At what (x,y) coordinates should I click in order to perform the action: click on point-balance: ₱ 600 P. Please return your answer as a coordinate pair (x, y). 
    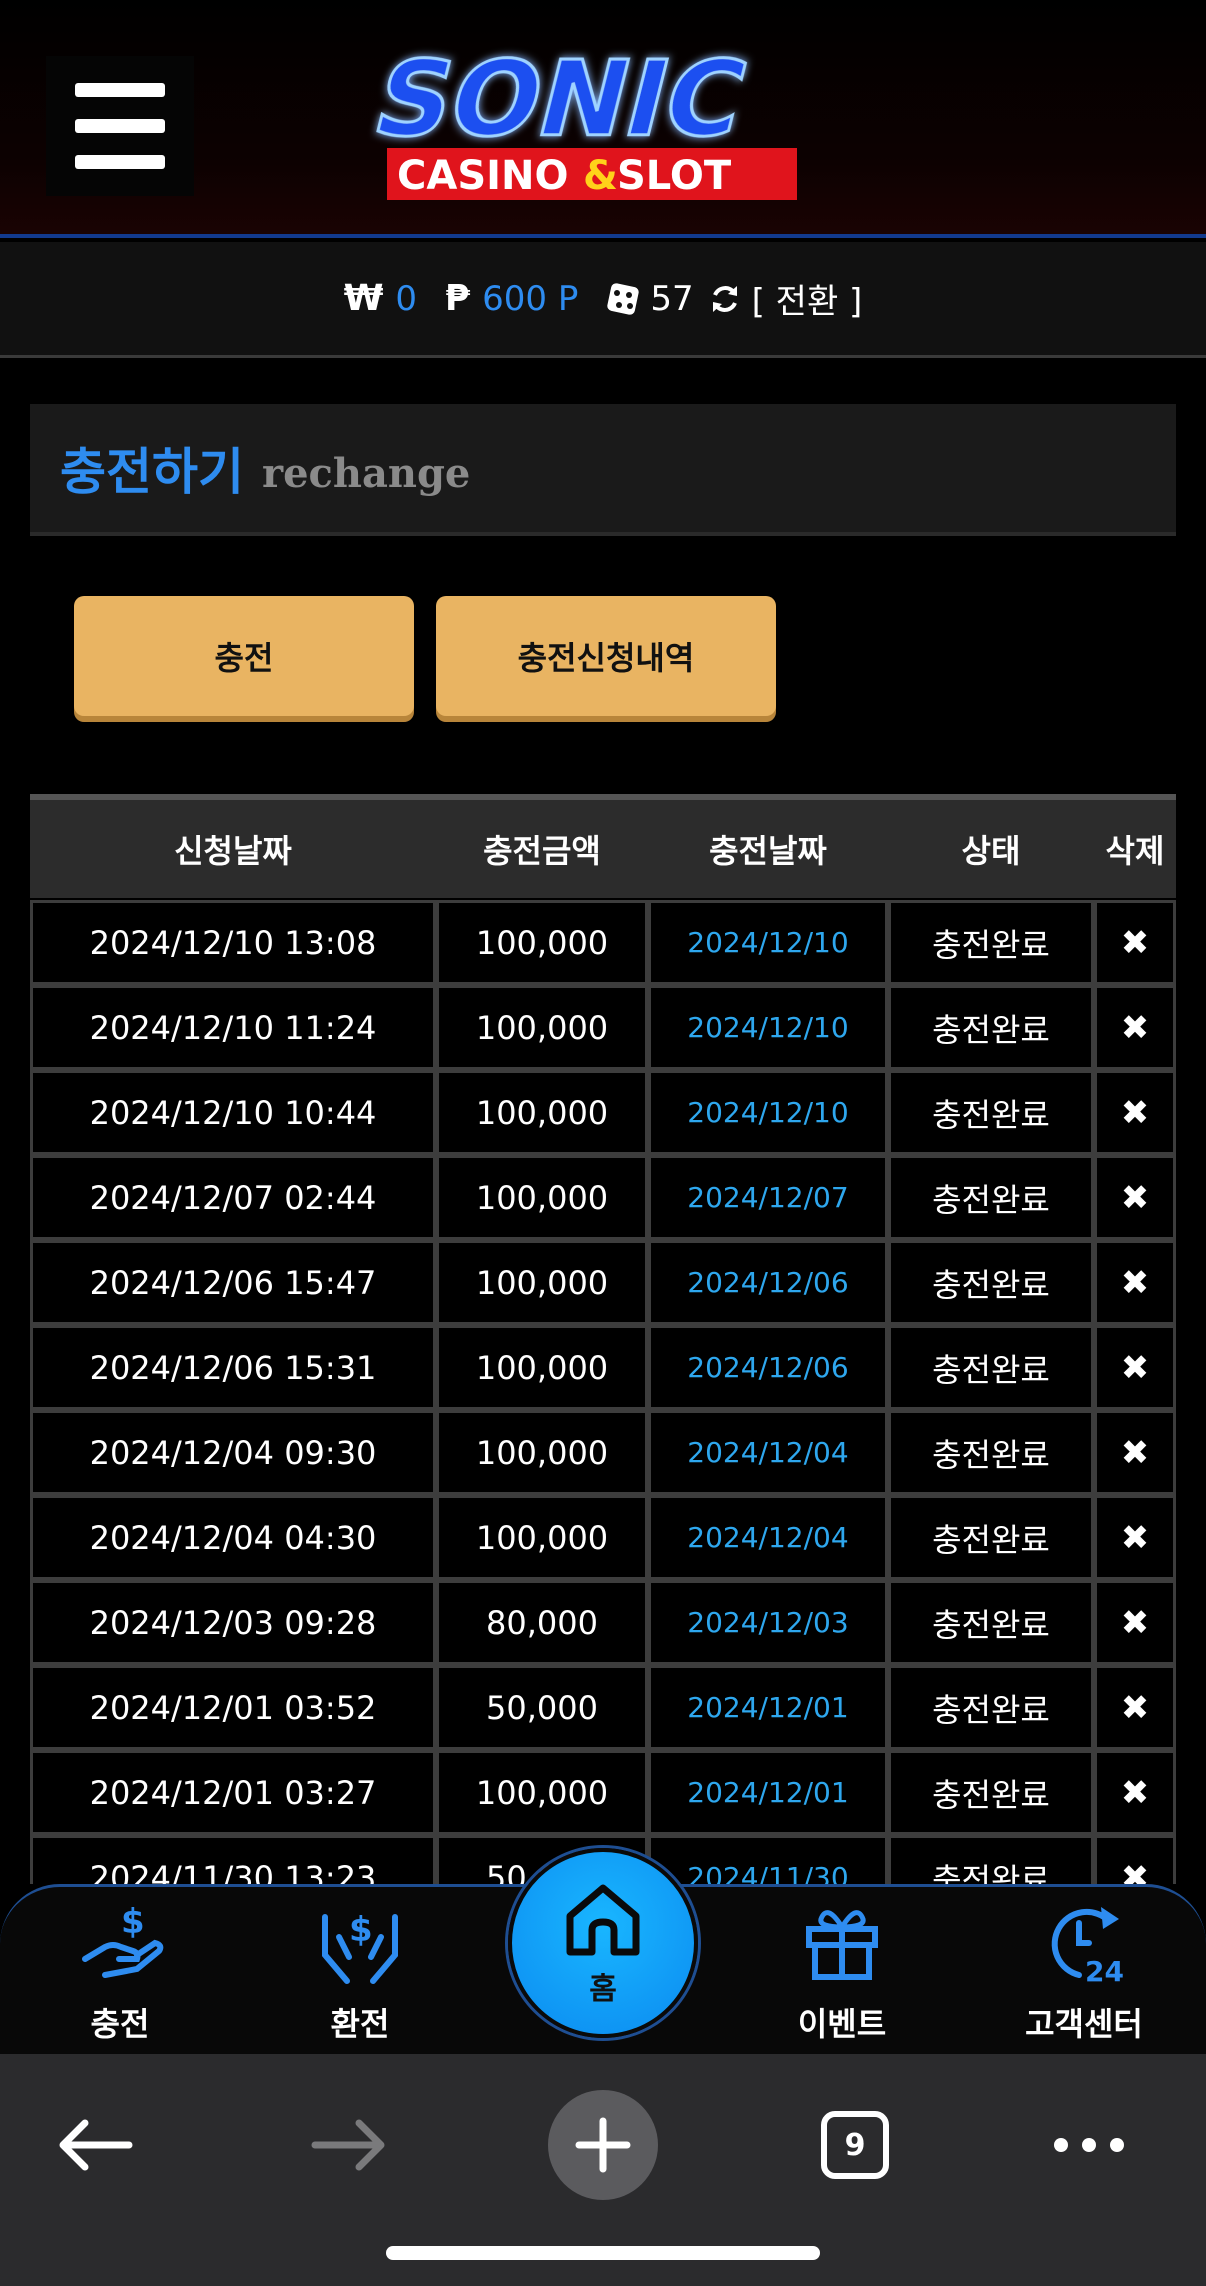
    Looking at the image, I should click on (511, 298).